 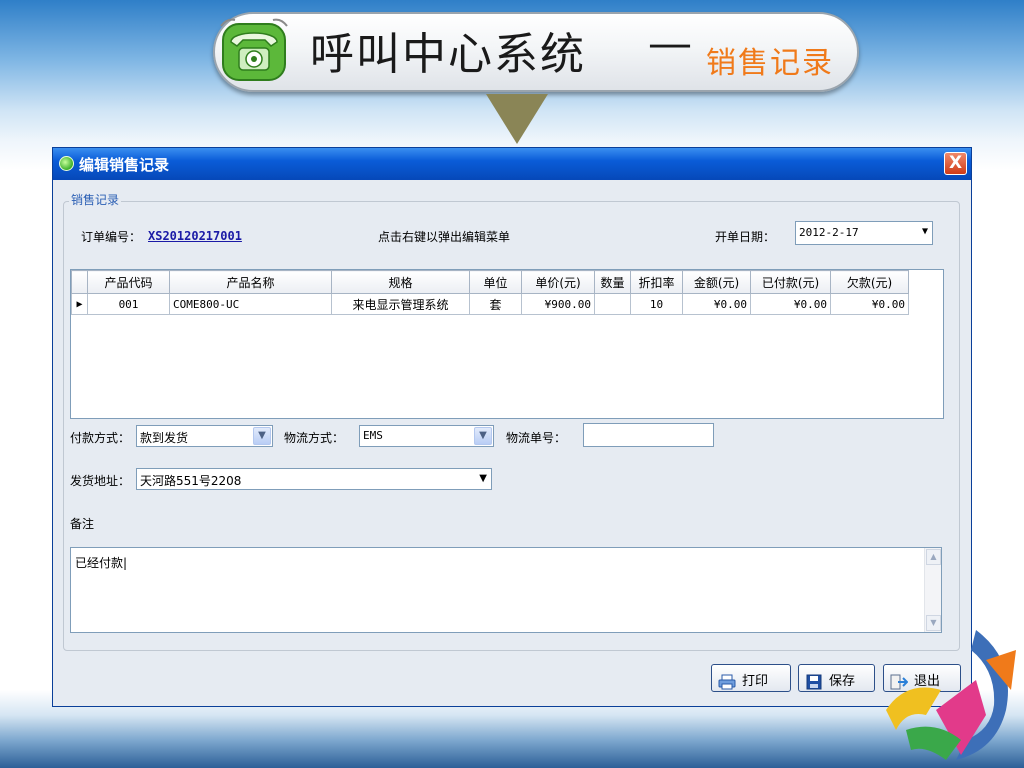 What do you see at coordinates (955, 163) in the screenshot?
I see `close-button: X` at bounding box center [955, 163].